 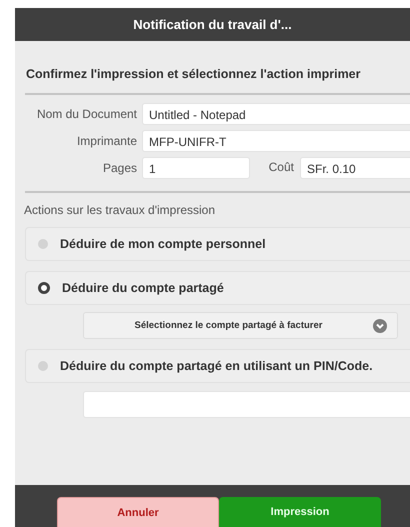 I want to click on input-field: Untitled - Notepad, so click(x=276, y=114).